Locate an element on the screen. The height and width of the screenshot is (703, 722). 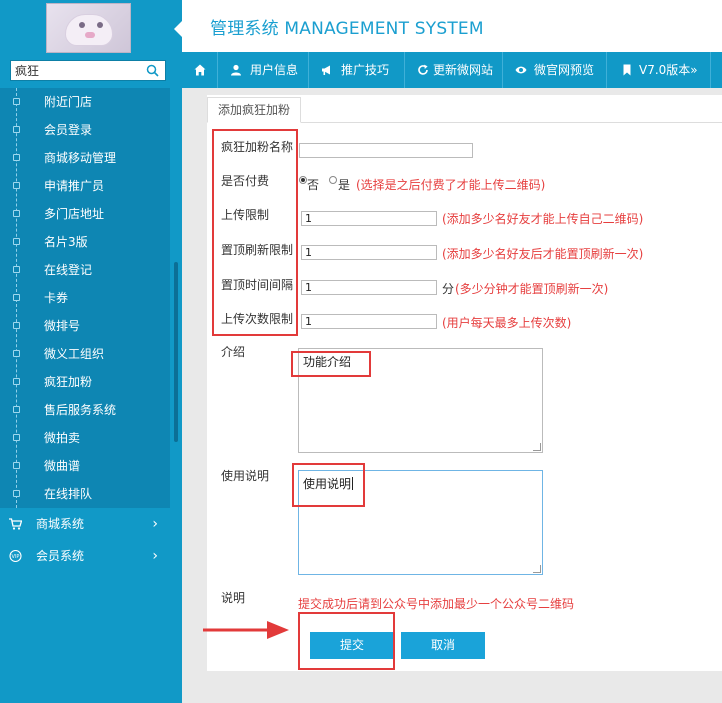
avatar-eye is located at coordinates (82, 25).